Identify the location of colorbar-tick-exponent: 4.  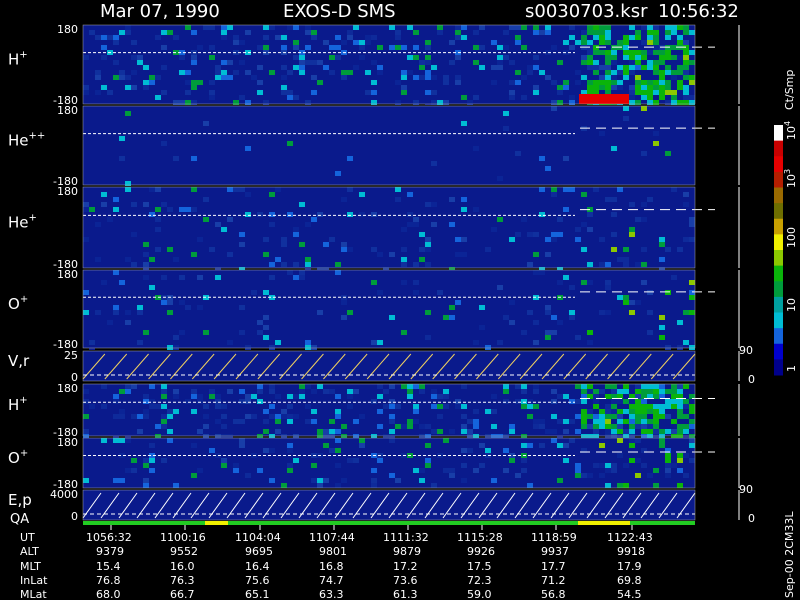
(787, 123).